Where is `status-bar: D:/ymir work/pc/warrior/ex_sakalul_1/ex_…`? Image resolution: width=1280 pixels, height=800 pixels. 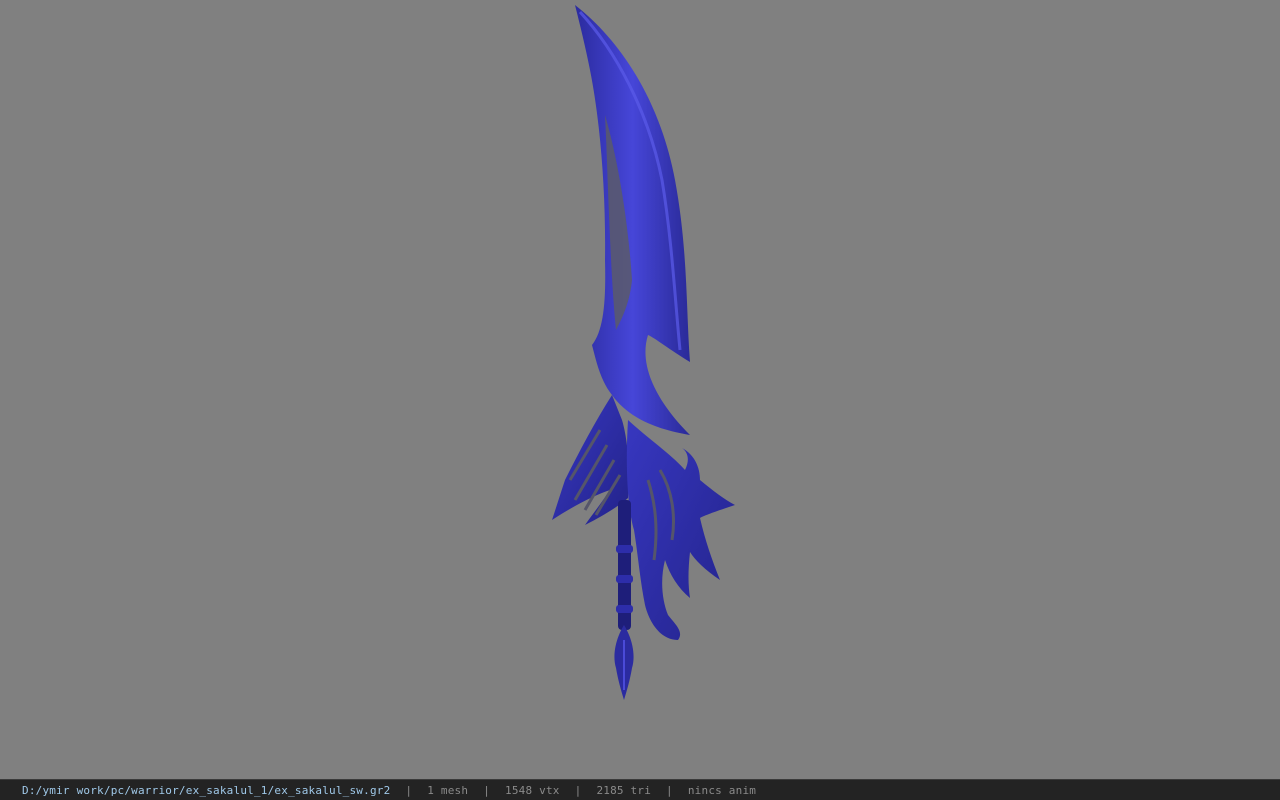 status-bar: D:/ymir work/pc/warrior/ex_sakalul_1/ex_… is located at coordinates (640, 789).